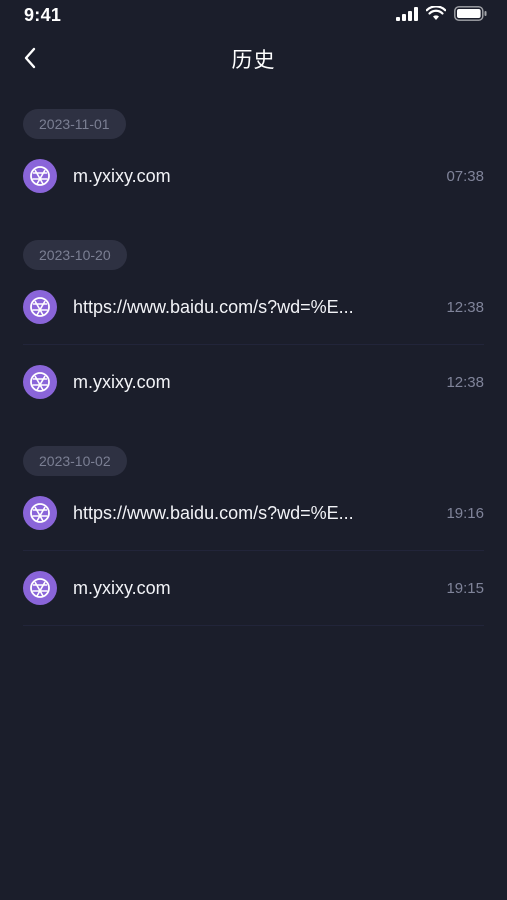  What do you see at coordinates (43, 15) in the screenshot?
I see `status-time: 9:41` at bounding box center [43, 15].